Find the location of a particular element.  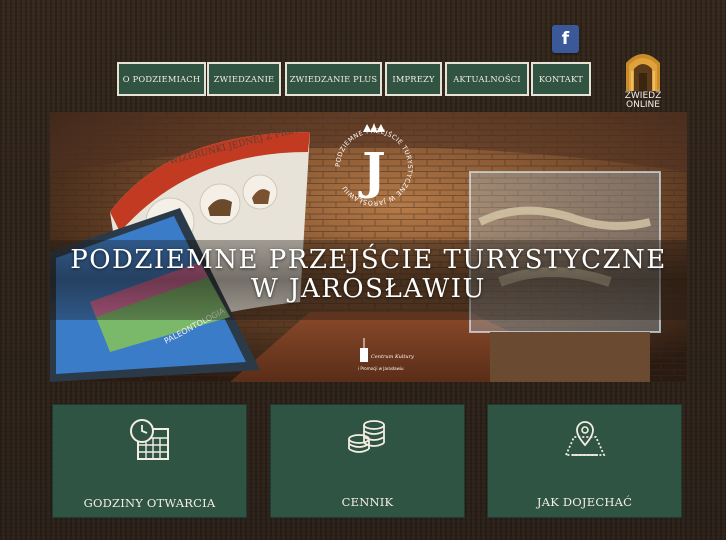

nav-item-label: IMPREZY is located at coordinates (413, 79).